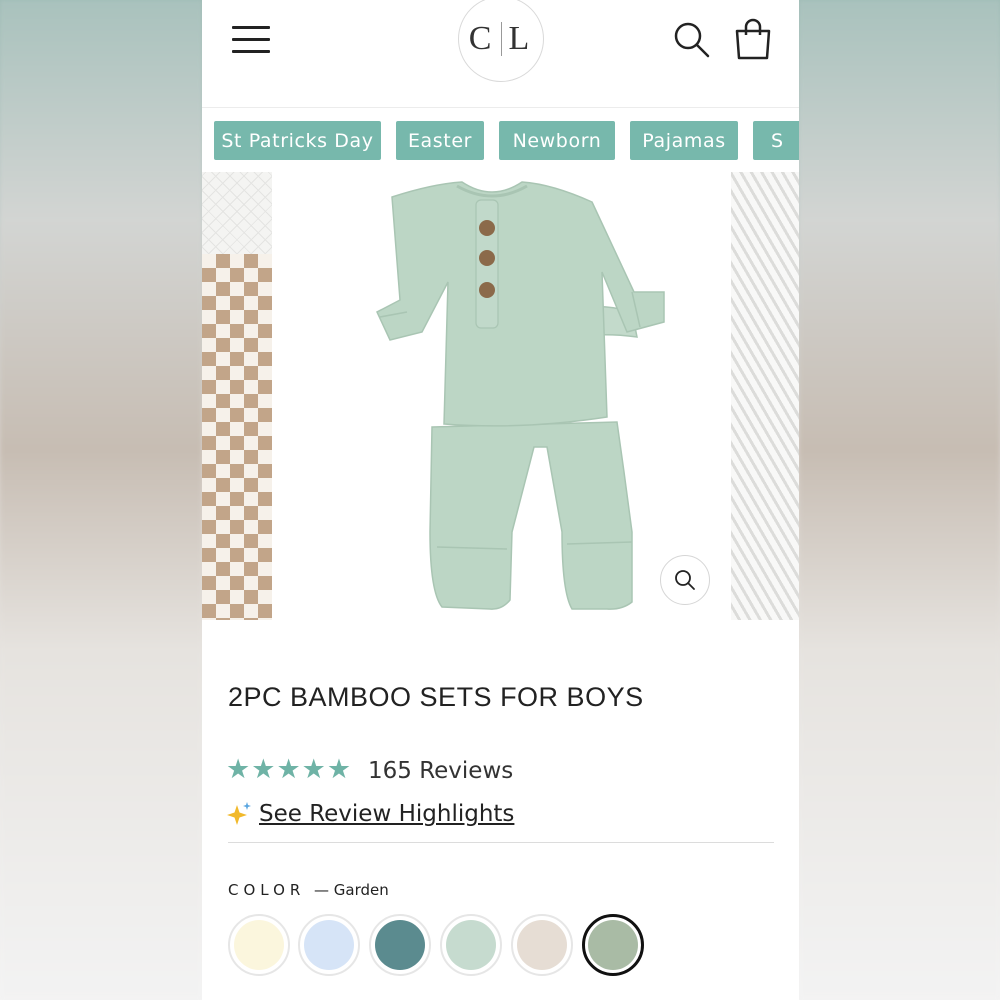  I want to click on zoom-search-icon, so click(685, 580).